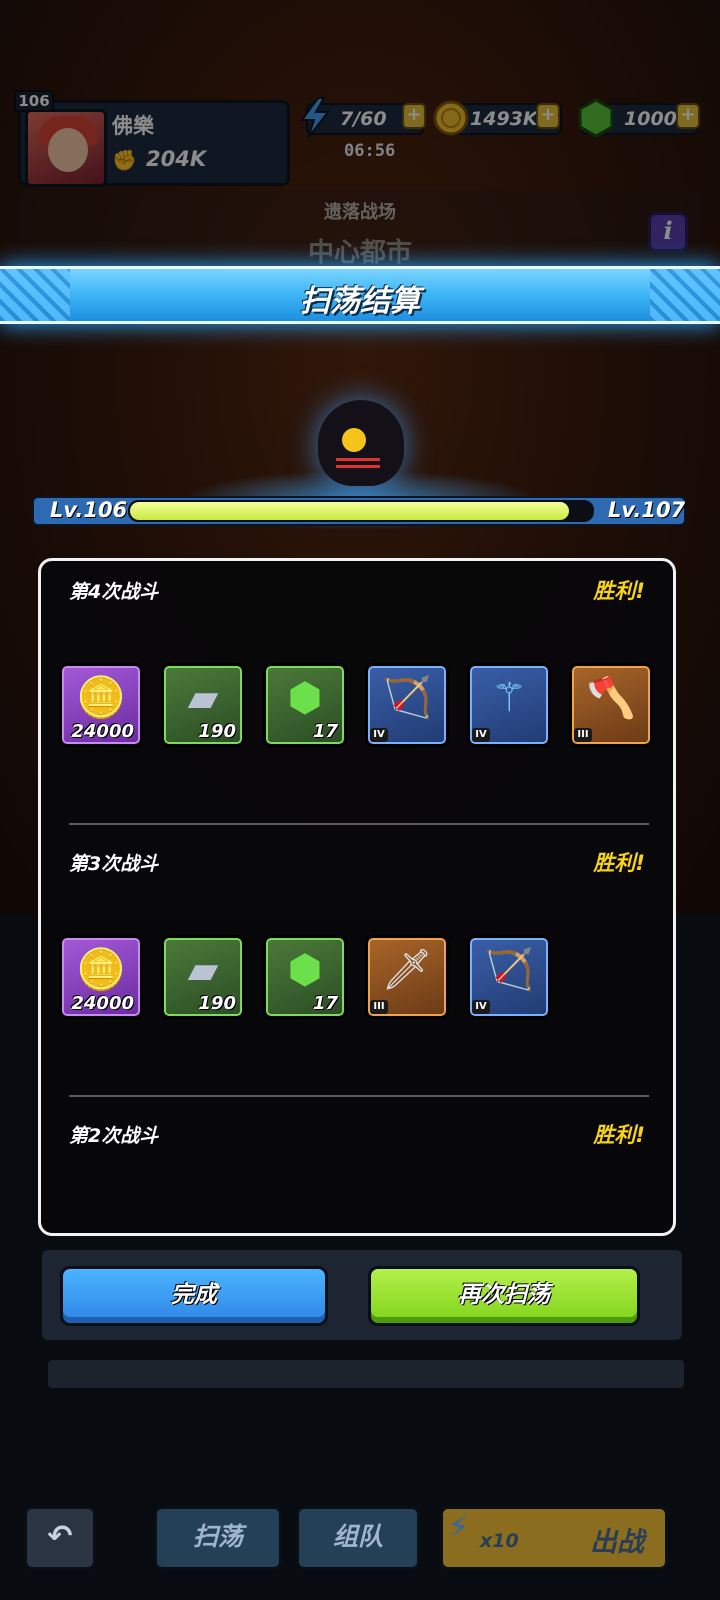 Image resolution: width=720 pixels, height=1600 pixels. Describe the element at coordinates (509, 698) in the screenshot. I see `staff-icon: ⚚` at that location.